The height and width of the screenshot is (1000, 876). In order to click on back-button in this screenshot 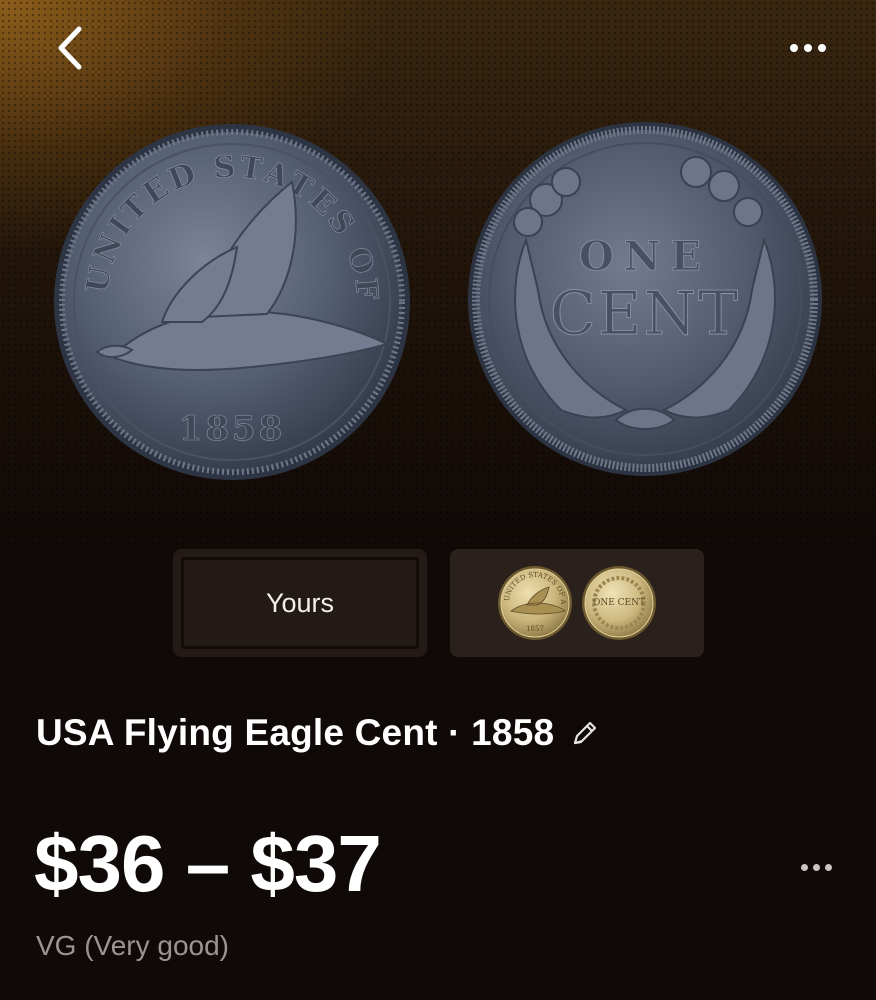, I will do `click(70, 48)`.